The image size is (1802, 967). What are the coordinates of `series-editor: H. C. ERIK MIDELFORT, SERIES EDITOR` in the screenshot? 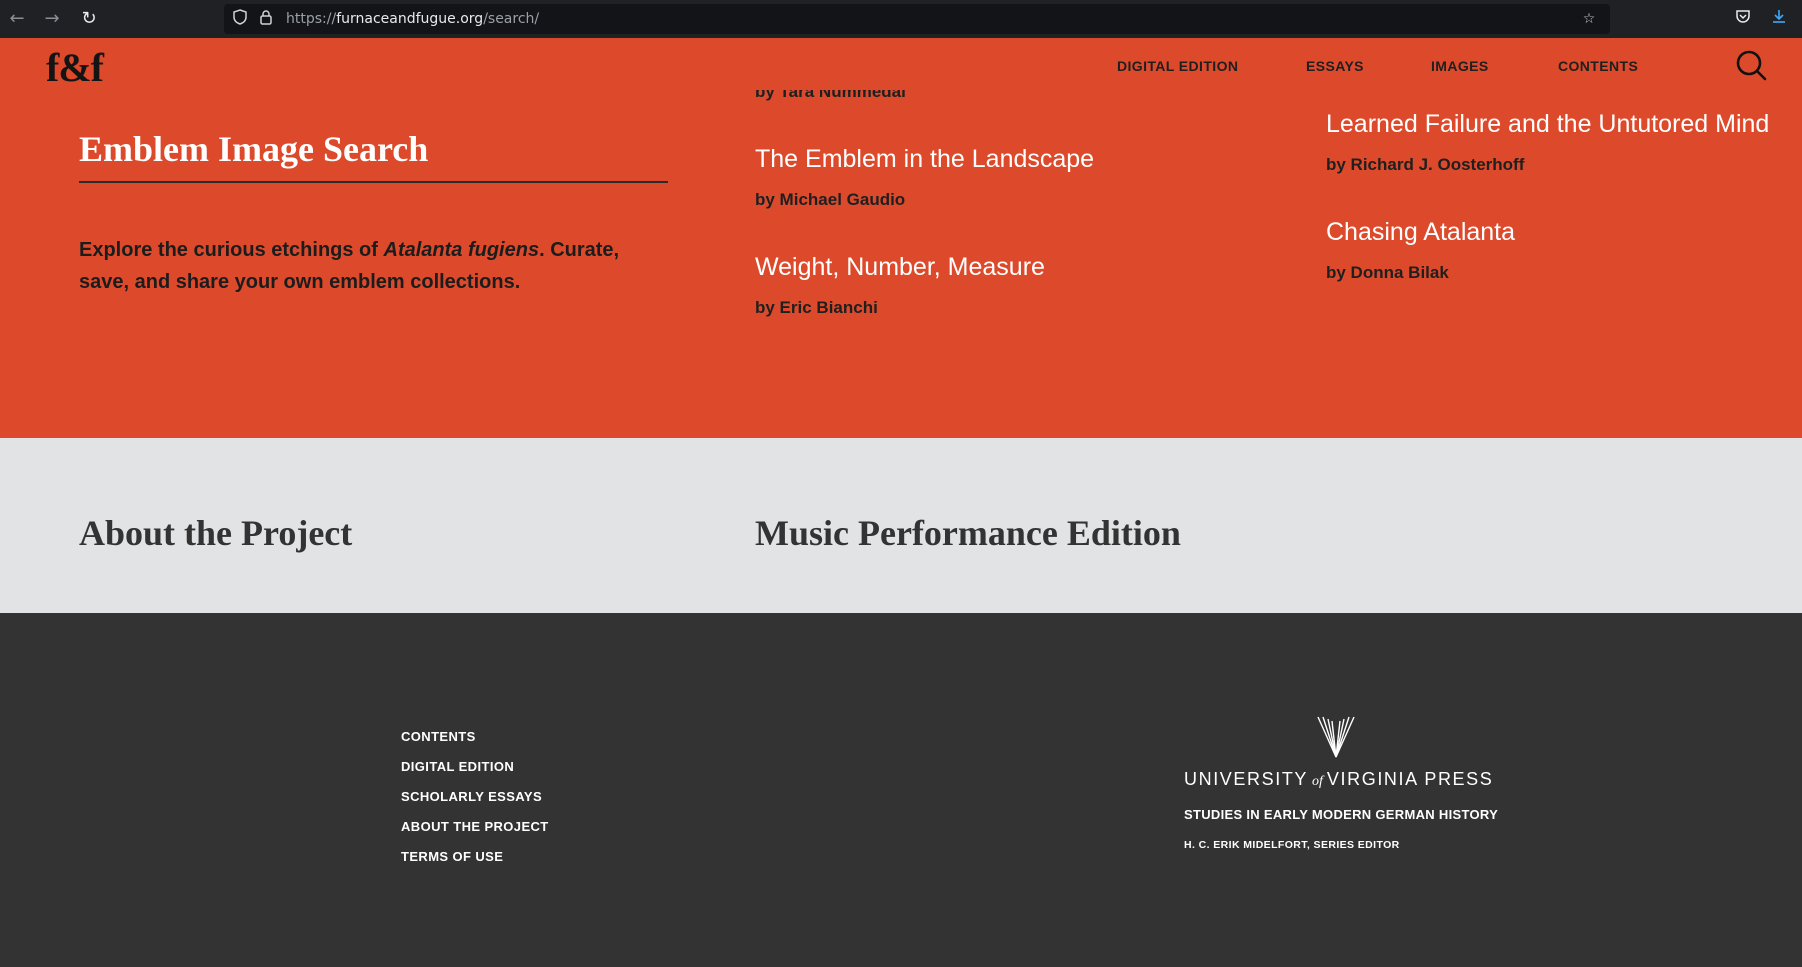 It's located at (1292, 845).